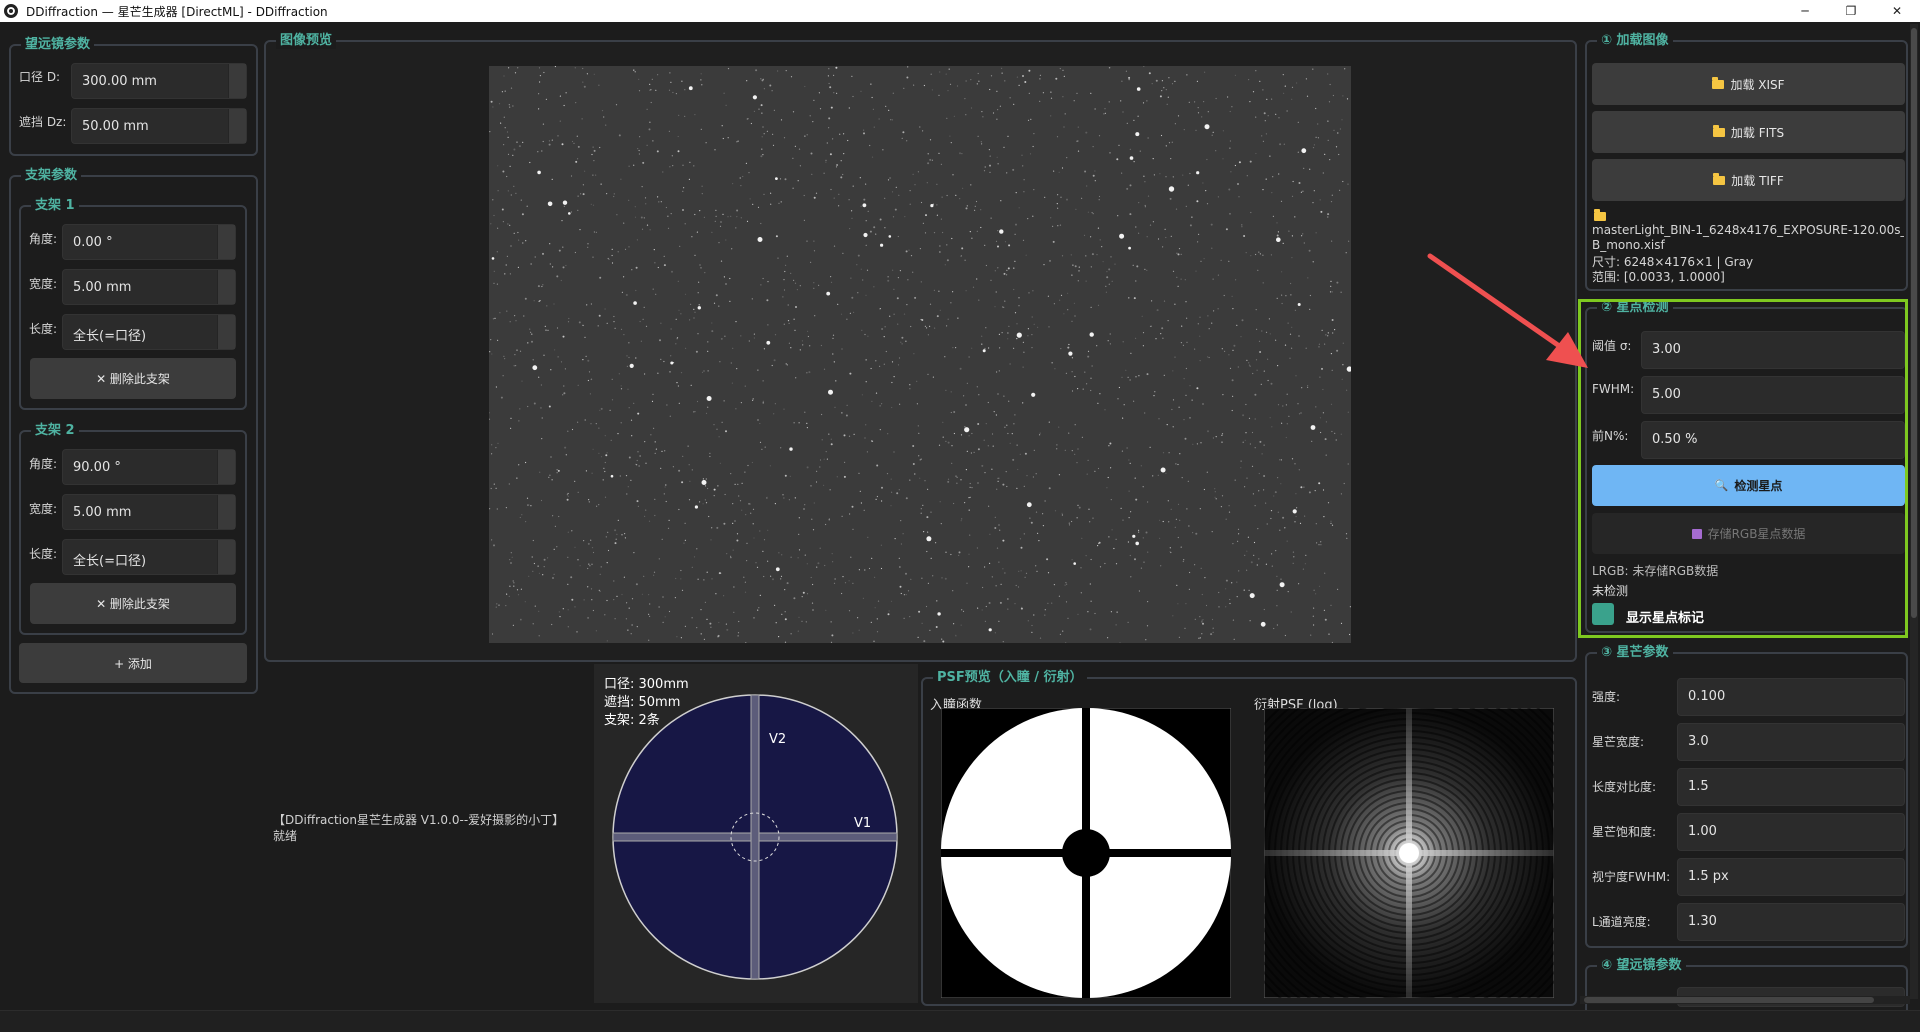 Image resolution: width=1920 pixels, height=1032 pixels. What do you see at coordinates (1600, 215) in the screenshot?
I see `file-folder-icon` at bounding box center [1600, 215].